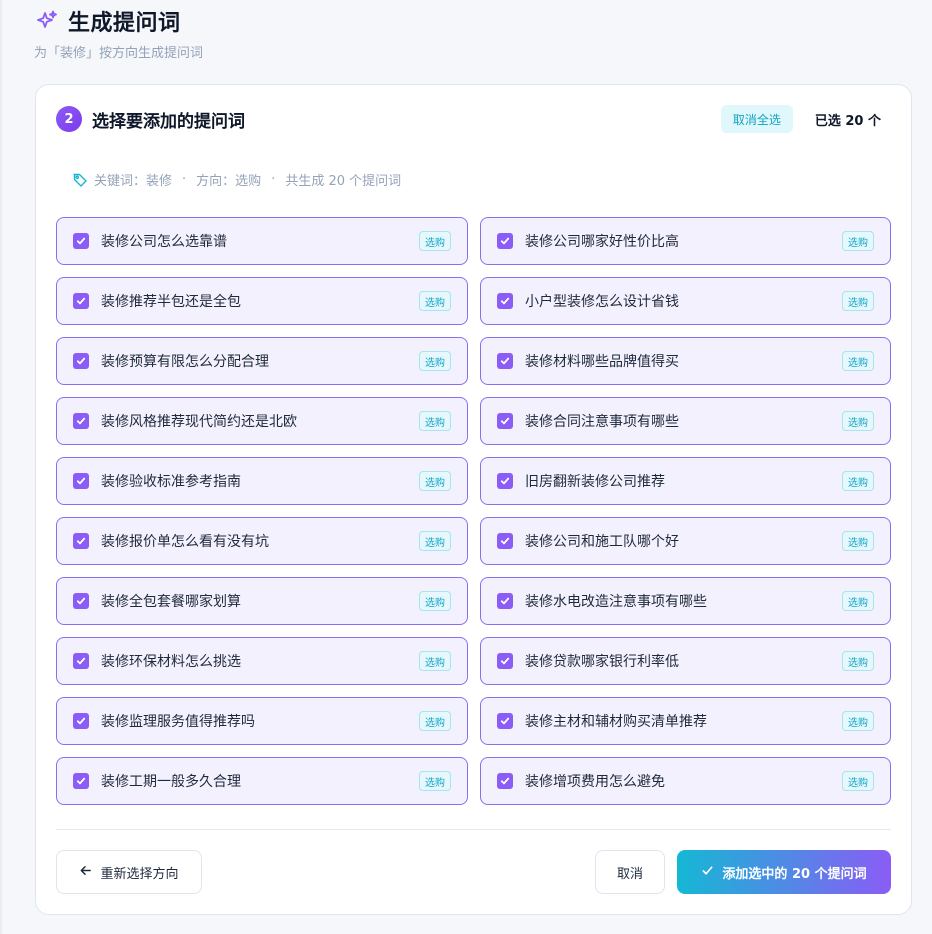  Describe the element at coordinates (630, 872) in the screenshot. I see `cancel-button: 取消` at that location.